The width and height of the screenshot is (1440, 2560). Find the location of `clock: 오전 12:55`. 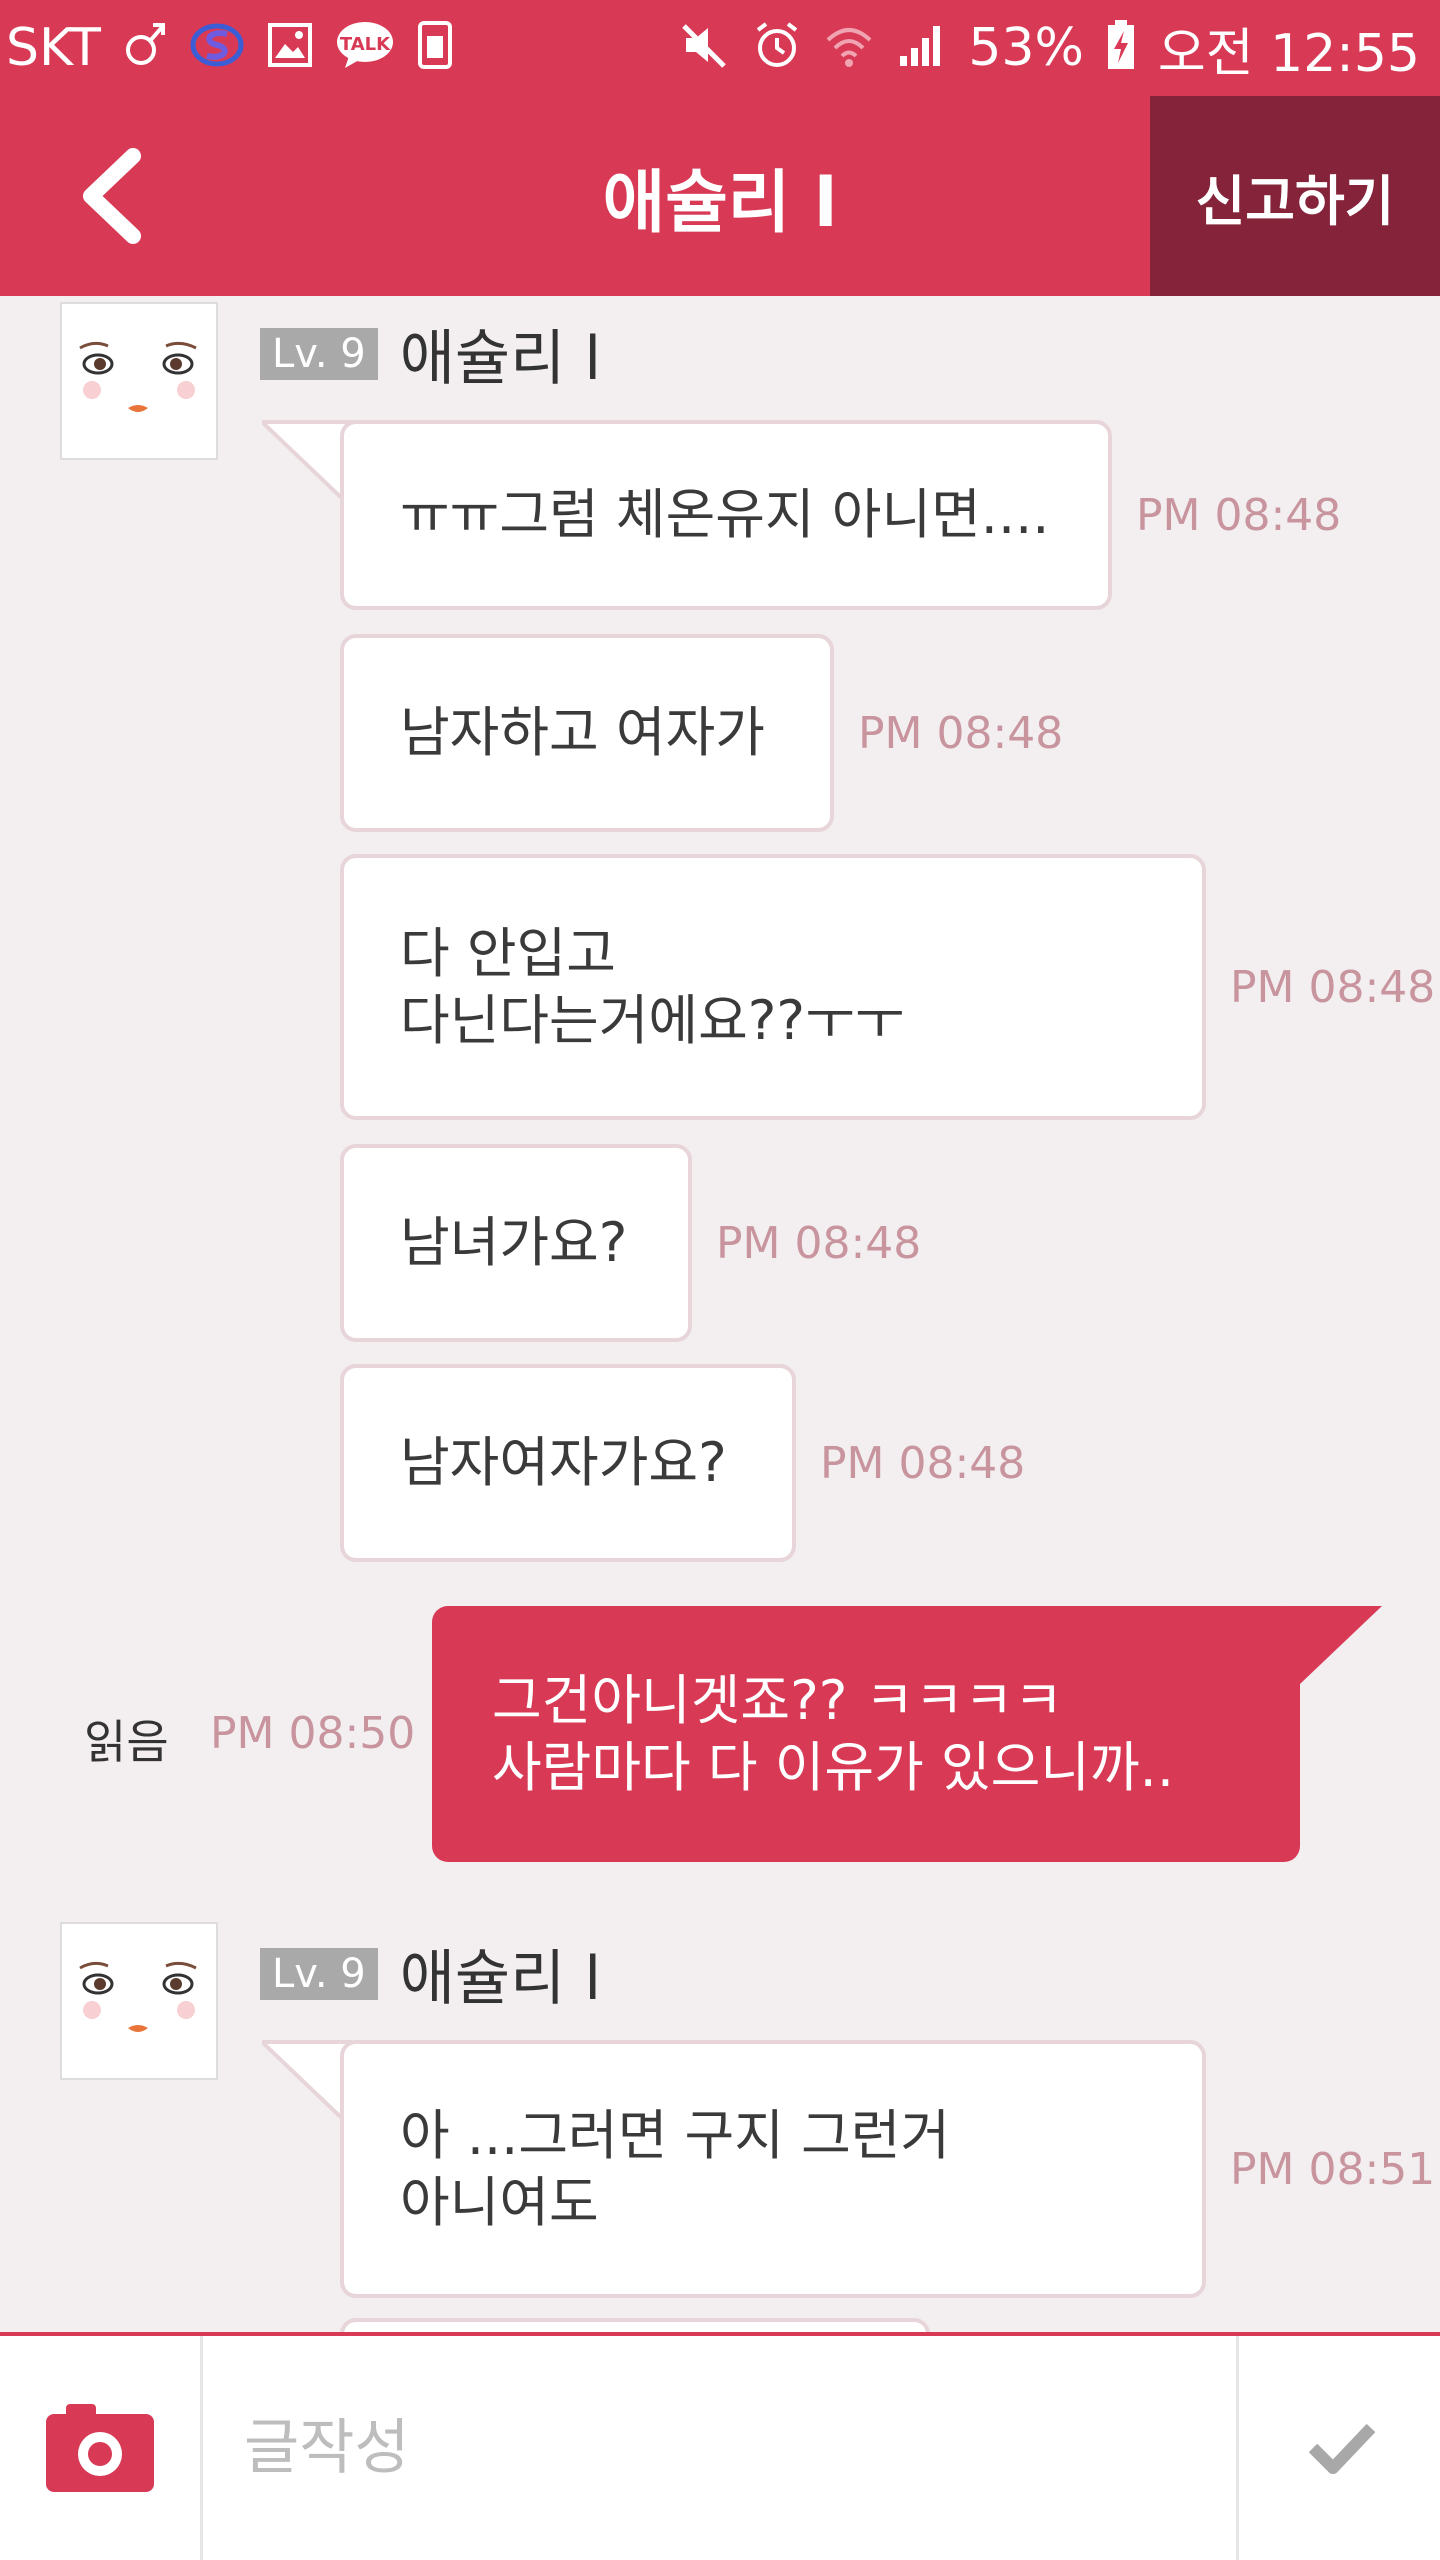

clock: 오전 12:55 is located at coordinates (1288, 53).